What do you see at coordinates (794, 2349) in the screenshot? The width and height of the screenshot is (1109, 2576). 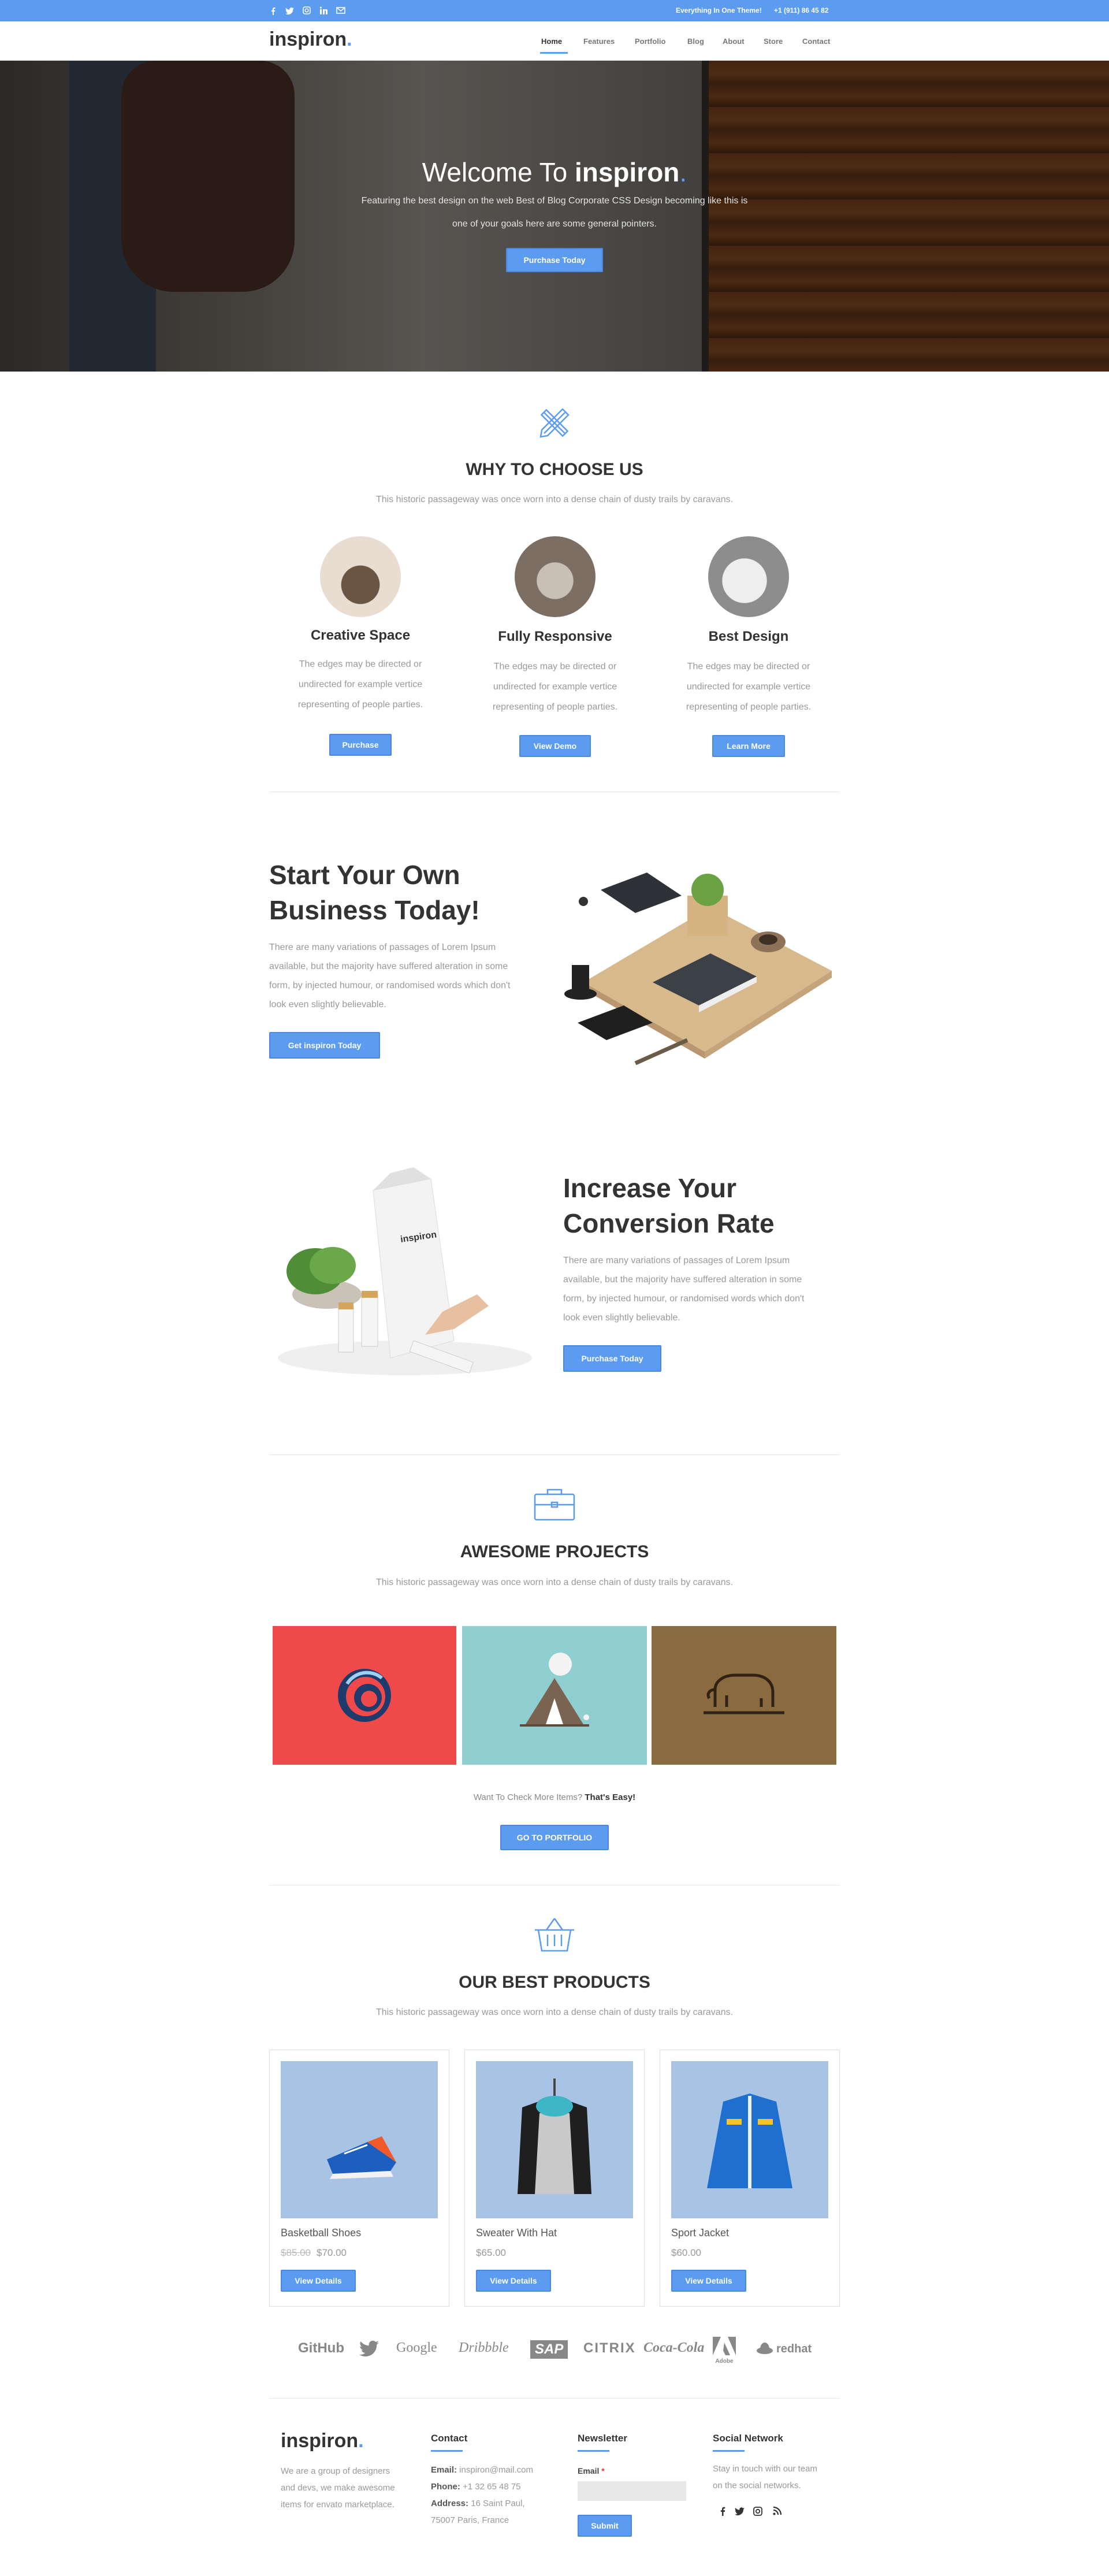 I see `redhat-logo: redhat` at bounding box center [794, 2349].